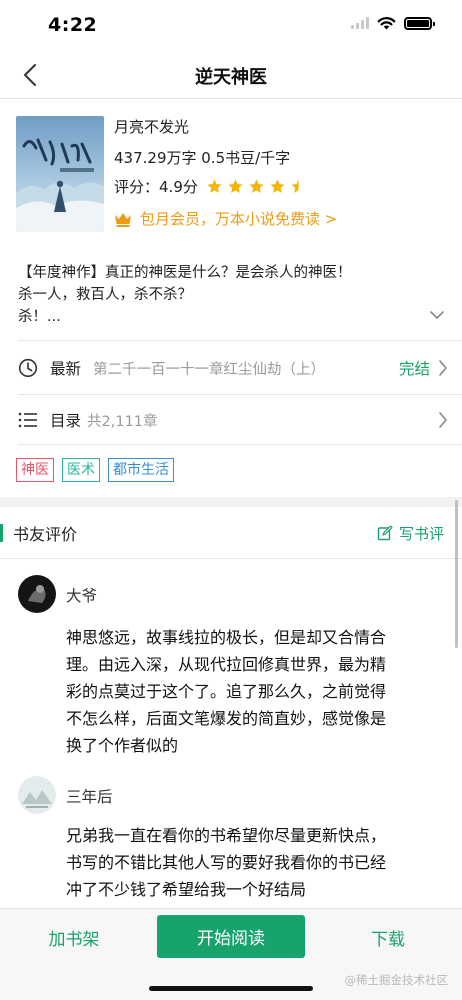 This screenshot has height=1000, width=462. What do you see at coordinates (202, 158) in the screenshot?
I see `book-meta: 437.29万字 0.5书豆/千字` at bounding box center [202, 158].